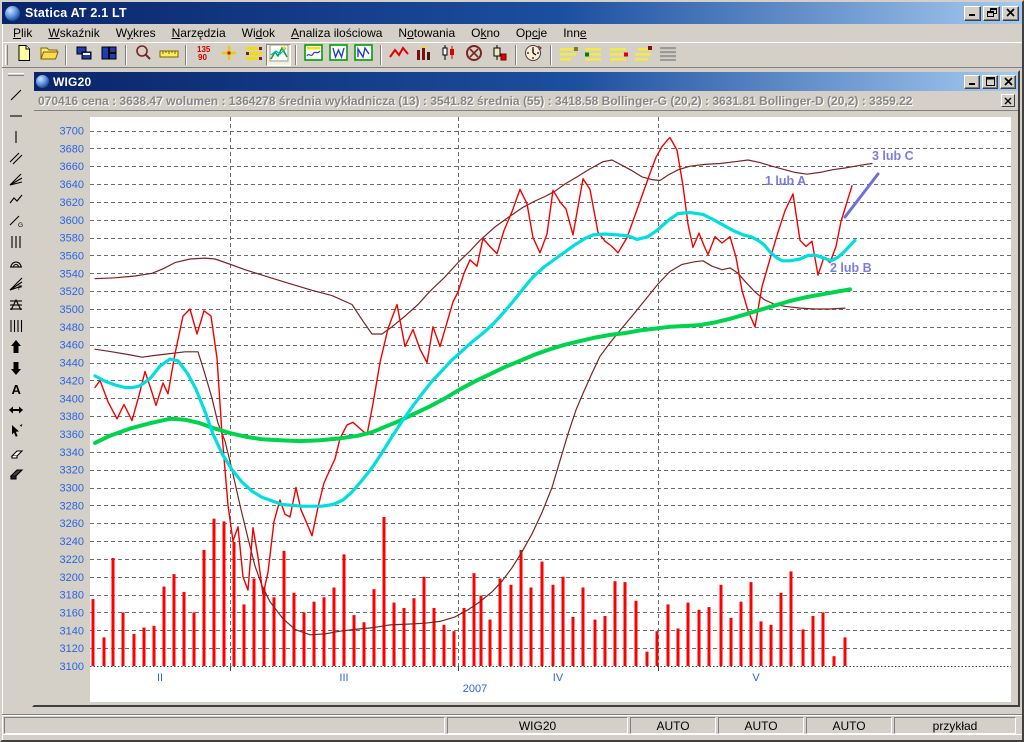 This screenshot has width=1024, height=742. What do you see at coordinates (72, 506) in the screenshot?
I see `svg-text: 3280` at bounding box center [72, 506].